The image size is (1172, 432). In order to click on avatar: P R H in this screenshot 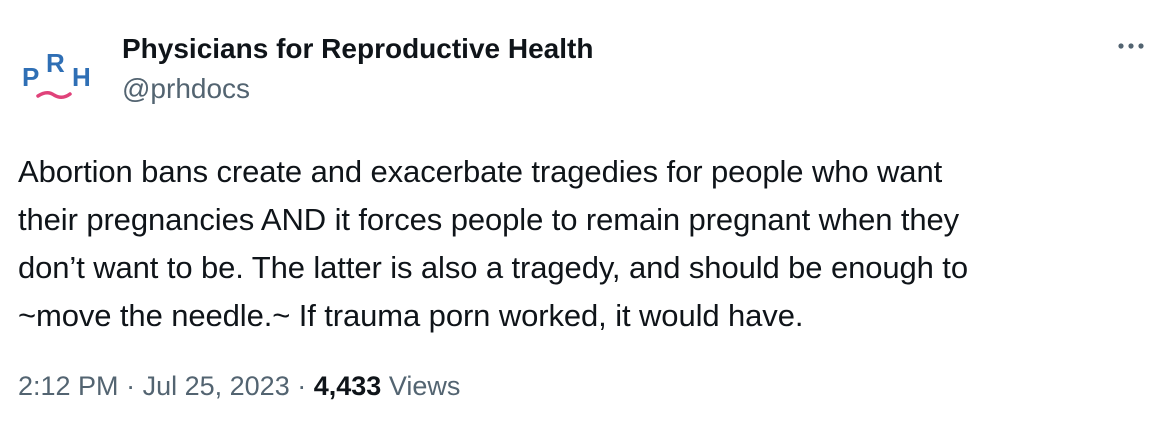, I will do `click(62, 82)`.